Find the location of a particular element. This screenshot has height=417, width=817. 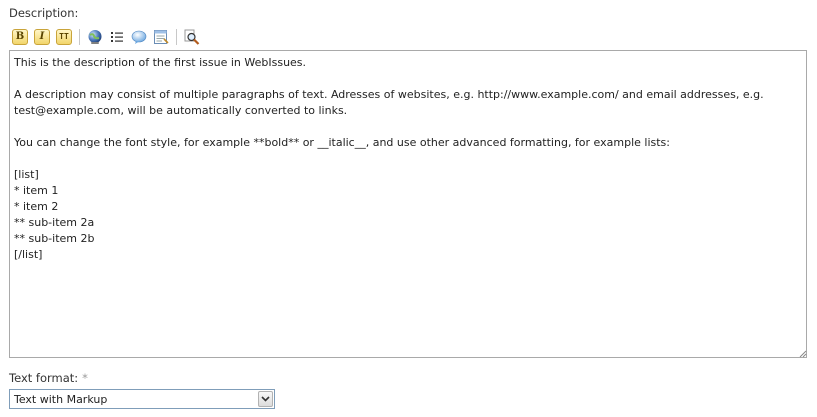

monospace-icon: TT is located at coordinates (64, 36).